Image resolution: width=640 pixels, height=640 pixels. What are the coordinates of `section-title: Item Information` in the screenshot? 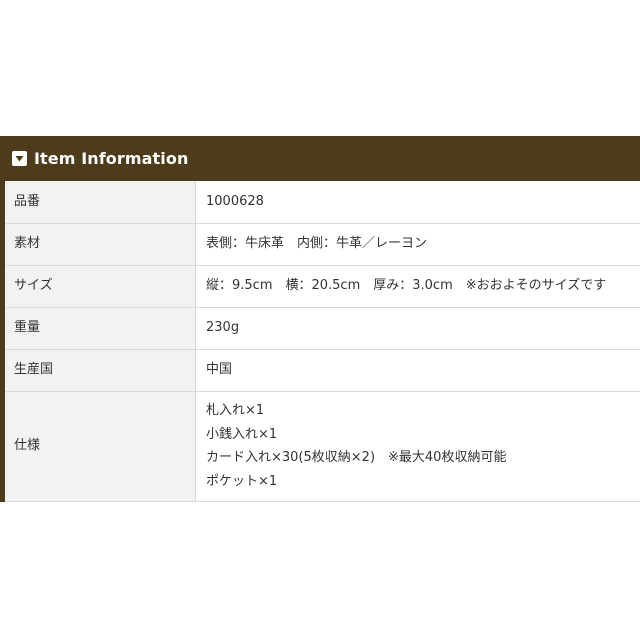 It's located at (111, 158).